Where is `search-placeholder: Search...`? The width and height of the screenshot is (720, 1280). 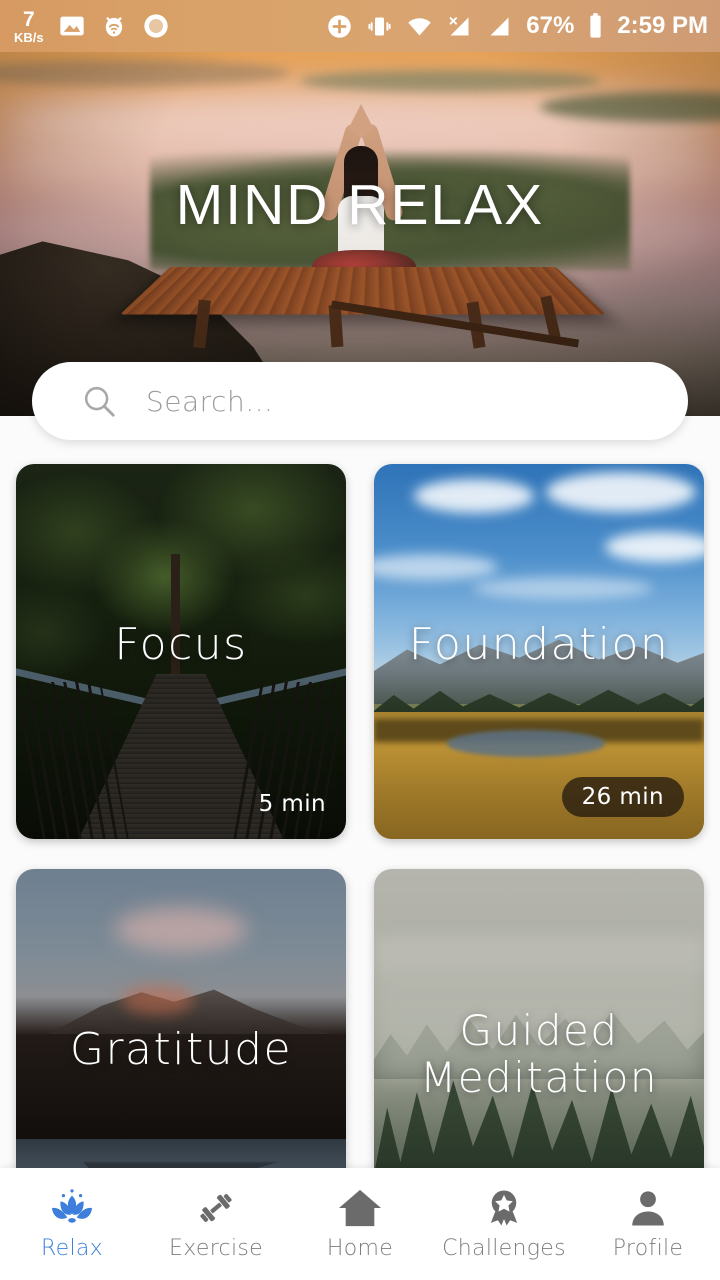 search-placeholder: Search... is located at coordinates (210, 401).